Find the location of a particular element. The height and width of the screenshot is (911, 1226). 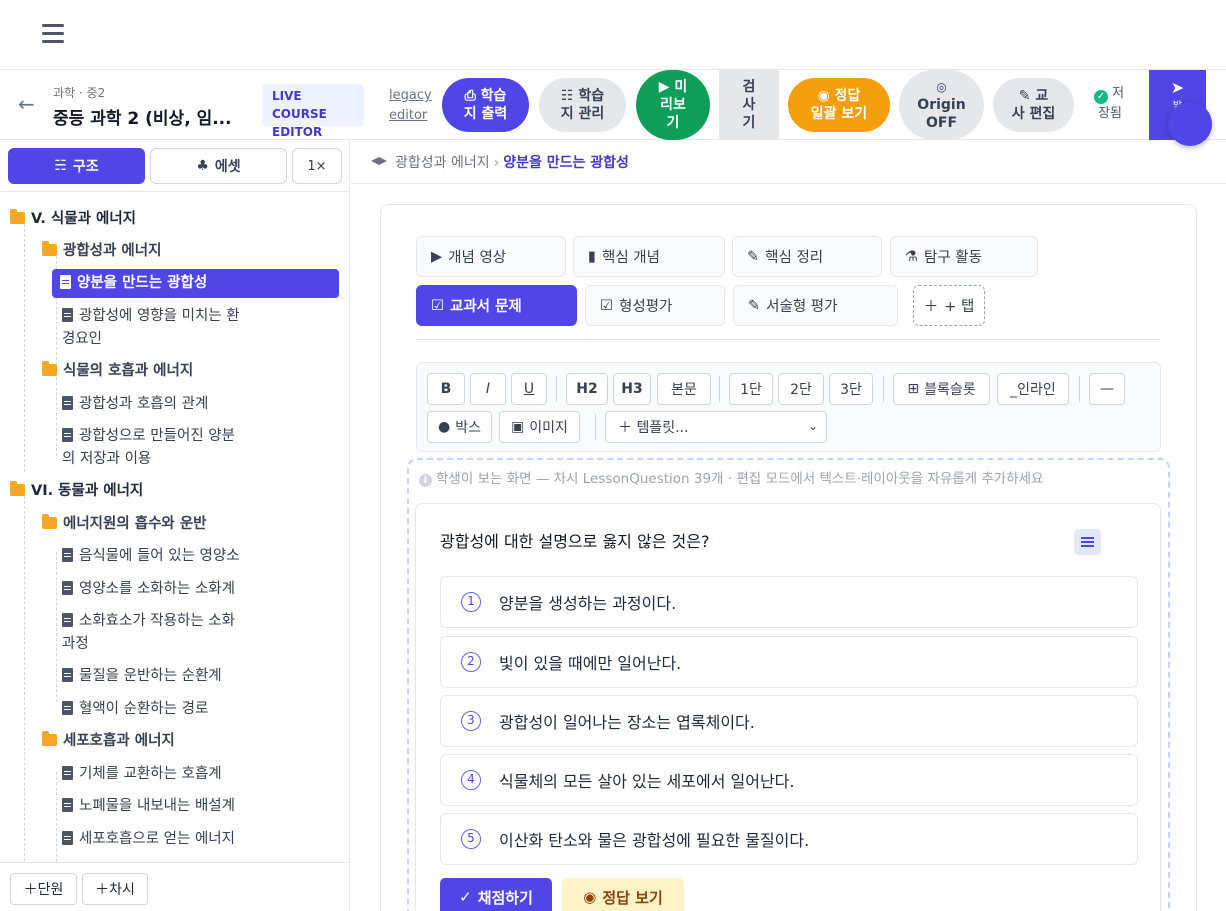

add-lesson-label: 차시 is located at coordinates (122, 890).